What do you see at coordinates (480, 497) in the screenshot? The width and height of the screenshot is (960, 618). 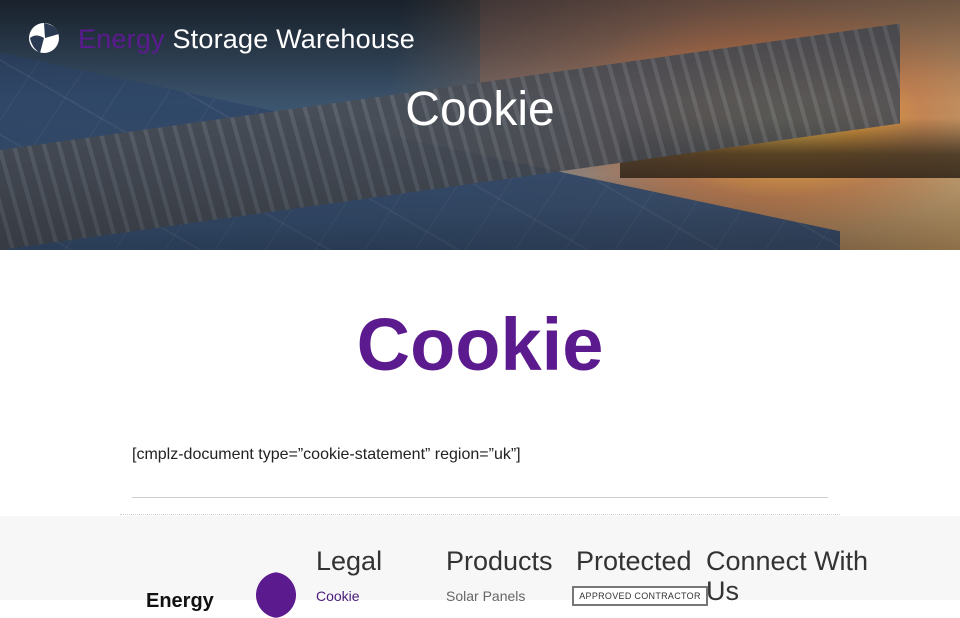 I see `content-divider` at bounding box center [480, 497].